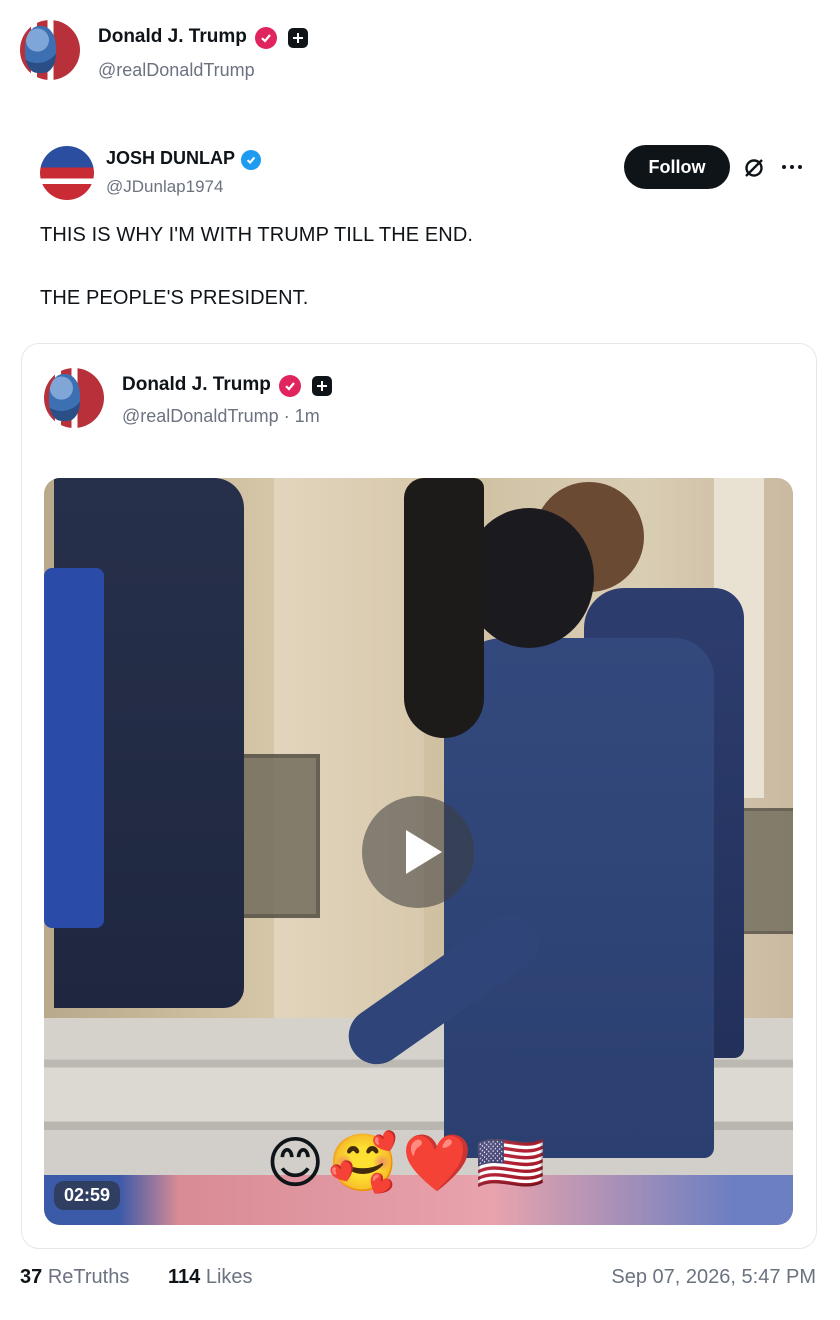  Describe the element at coordinates (677, 167) in the screenshot. I see `follow-button: Follow` at that location.